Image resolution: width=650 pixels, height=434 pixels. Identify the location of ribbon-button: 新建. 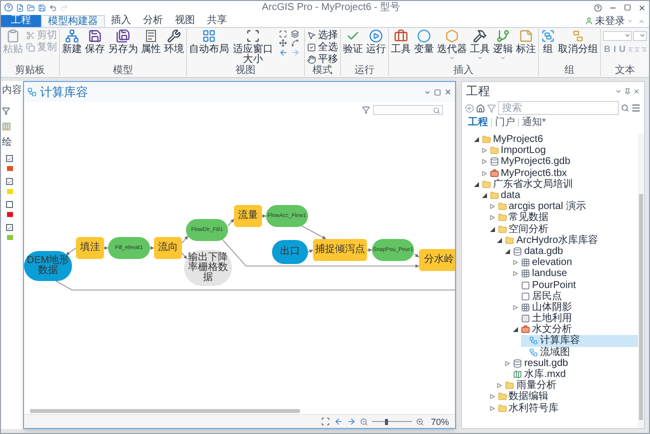
(72, 42).